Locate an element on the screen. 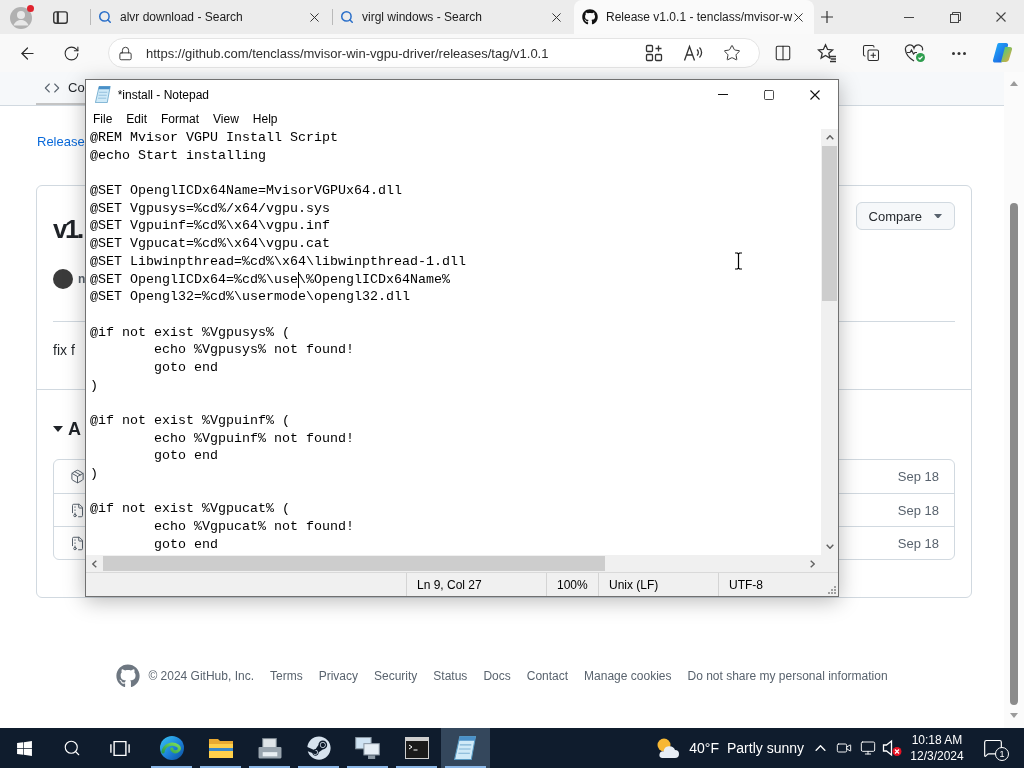 This screenshot has height=768, width=1024. printer-icon is located at coordinates (269, 748).